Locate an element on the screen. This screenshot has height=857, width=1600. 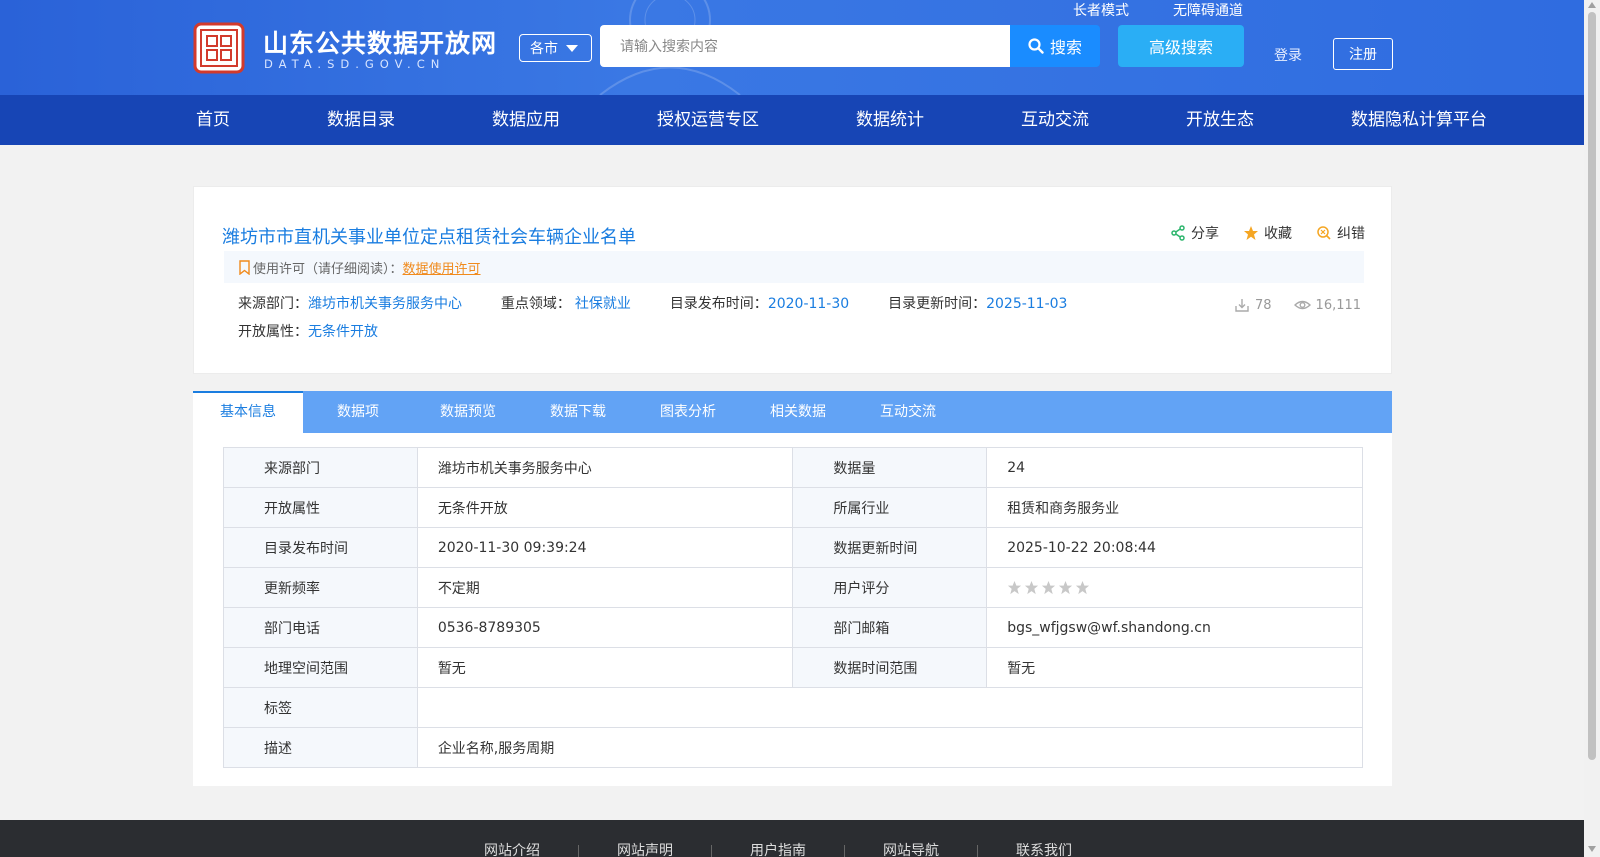
bookmark-icon is located at coordinates (244, 267).